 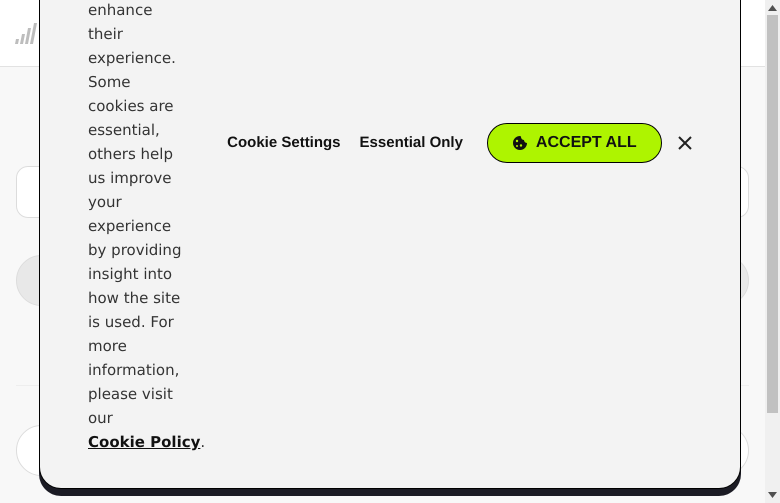 What do you see at coordinates (772, 214) in the screenshot?
I see `scrollbar-thumb` at bounding box center [772, 214].